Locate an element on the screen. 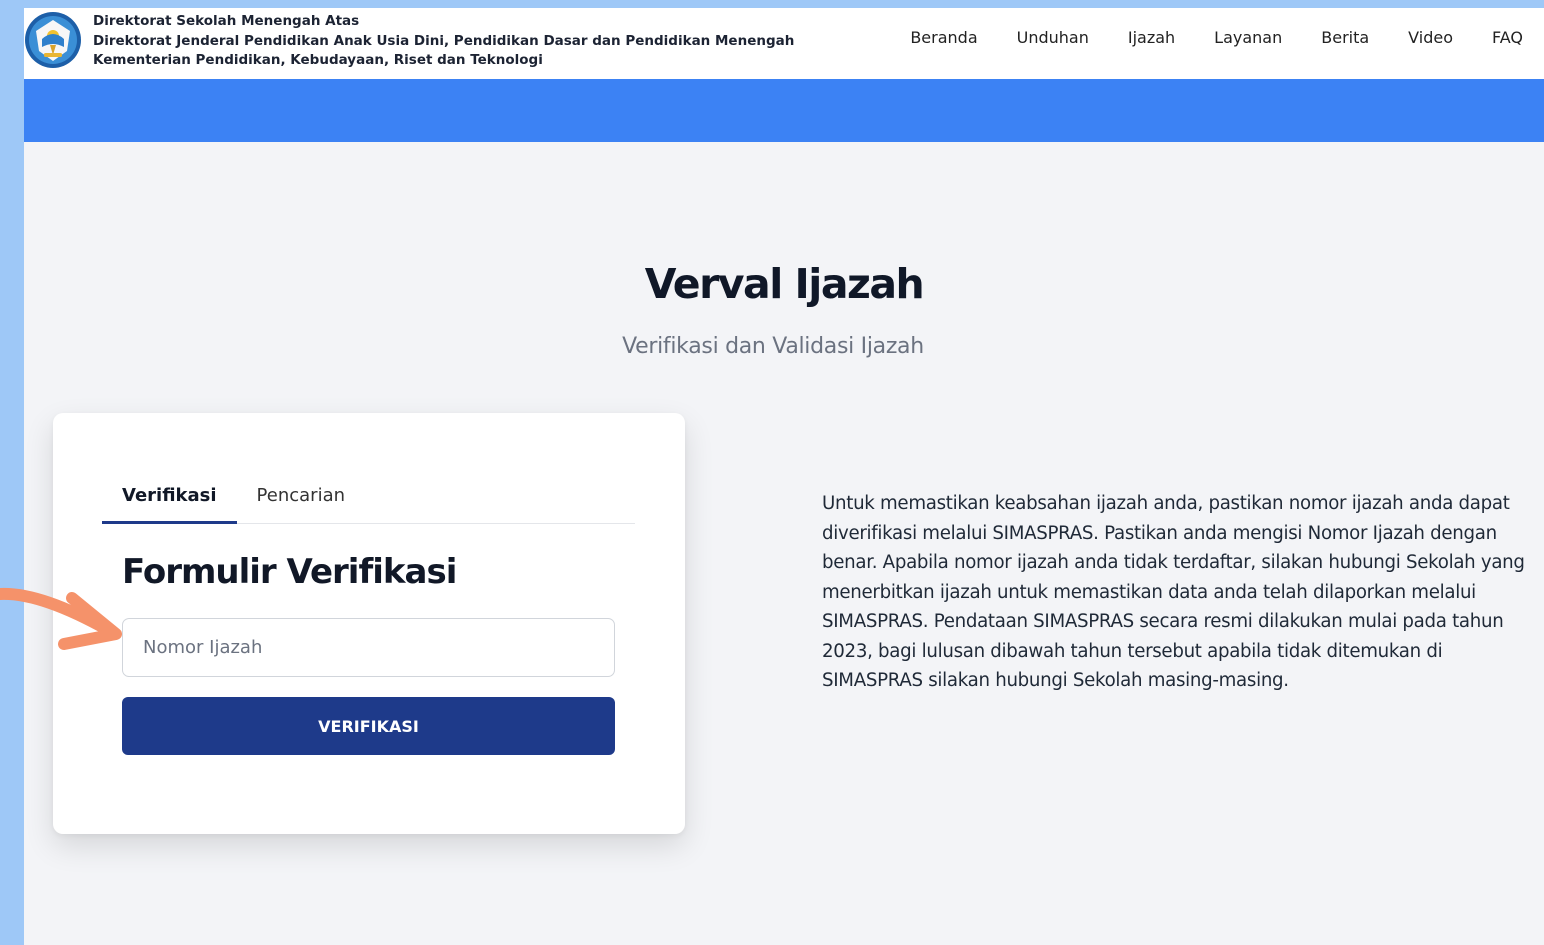  nav-video: Video is located at coordinates (1430, 37).